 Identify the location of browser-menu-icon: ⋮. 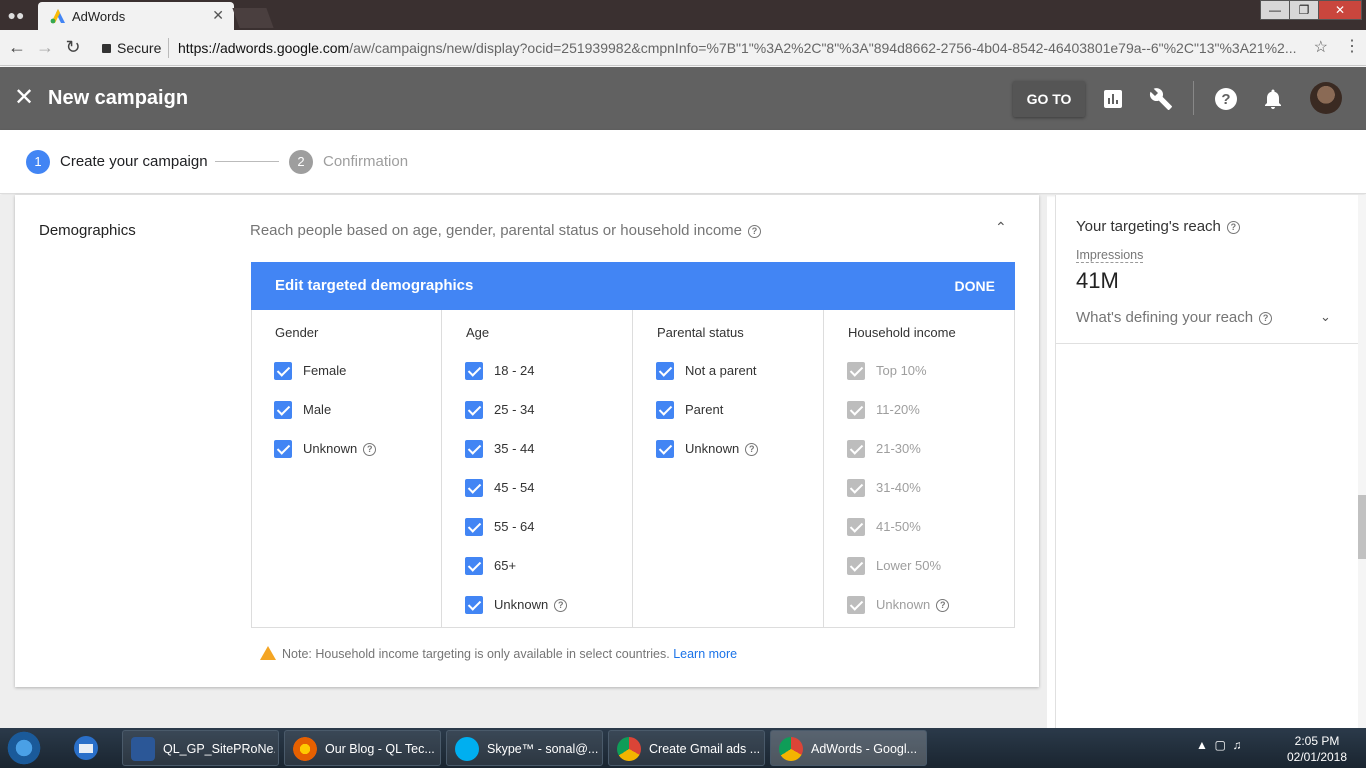
(1352, 46).